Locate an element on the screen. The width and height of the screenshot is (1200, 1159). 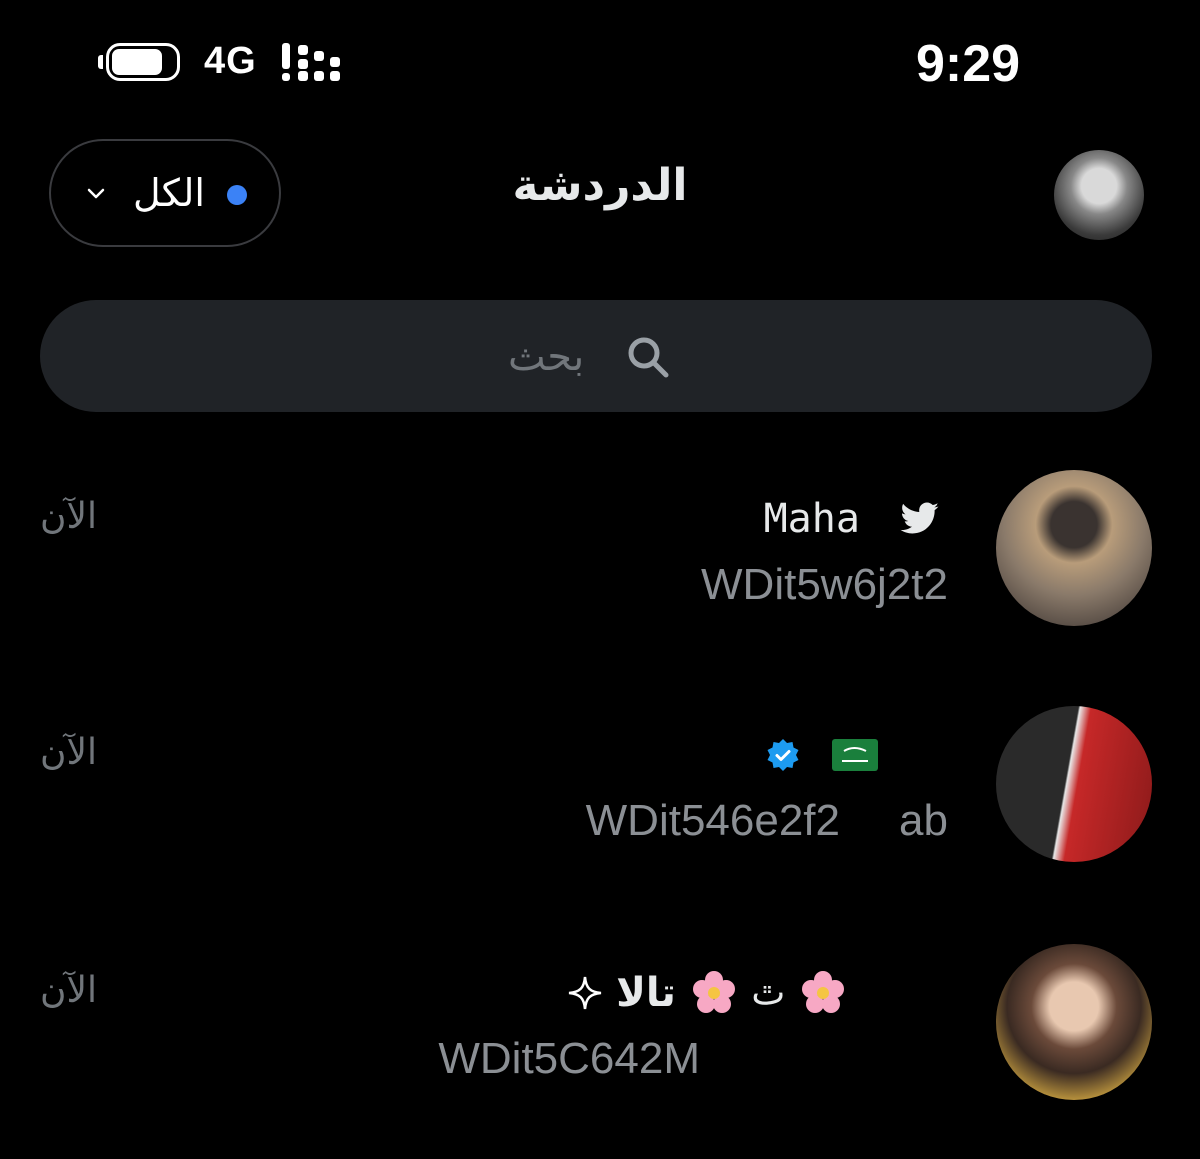
page-title: الدردشة is located at coordinates (600, 185).